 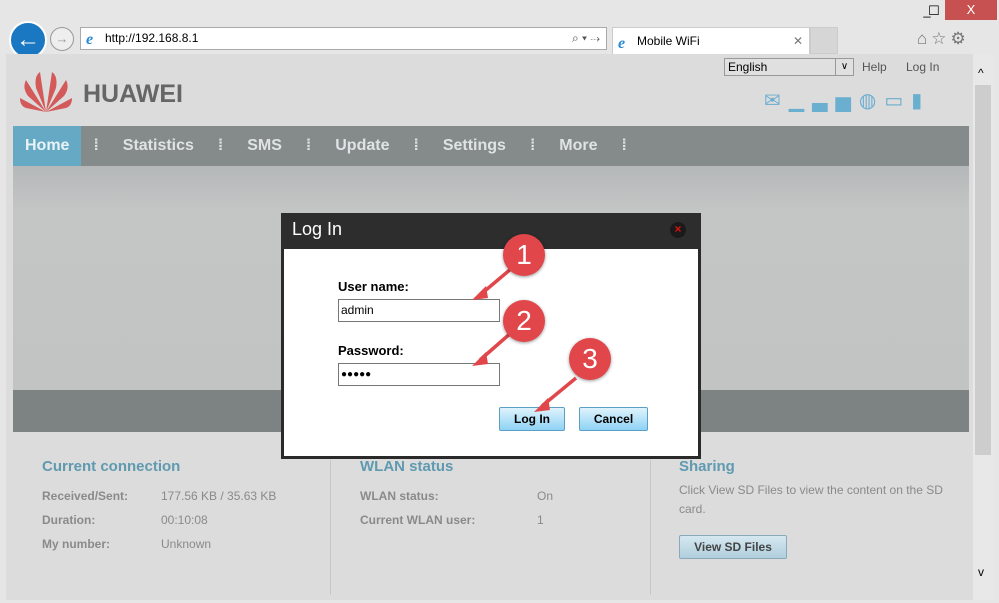 I want to click on nav-statistics: Statistics, so click(x=158, y=146).